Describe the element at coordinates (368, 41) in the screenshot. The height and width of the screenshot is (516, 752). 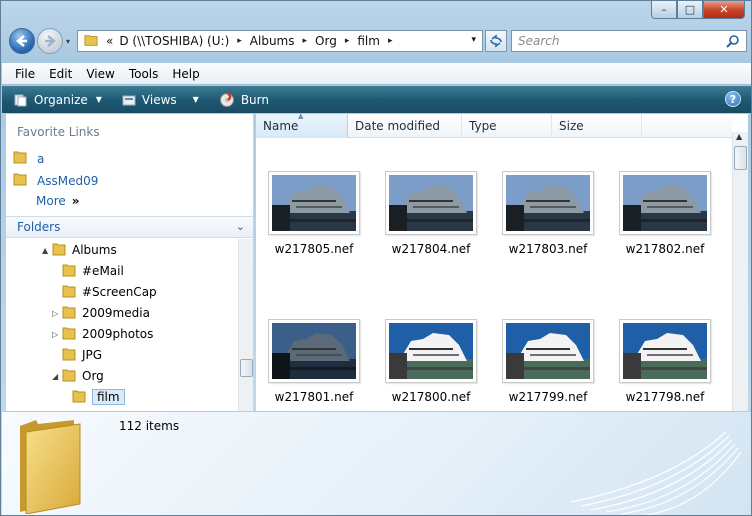
I see `breadcrumb-item: film` at that location.